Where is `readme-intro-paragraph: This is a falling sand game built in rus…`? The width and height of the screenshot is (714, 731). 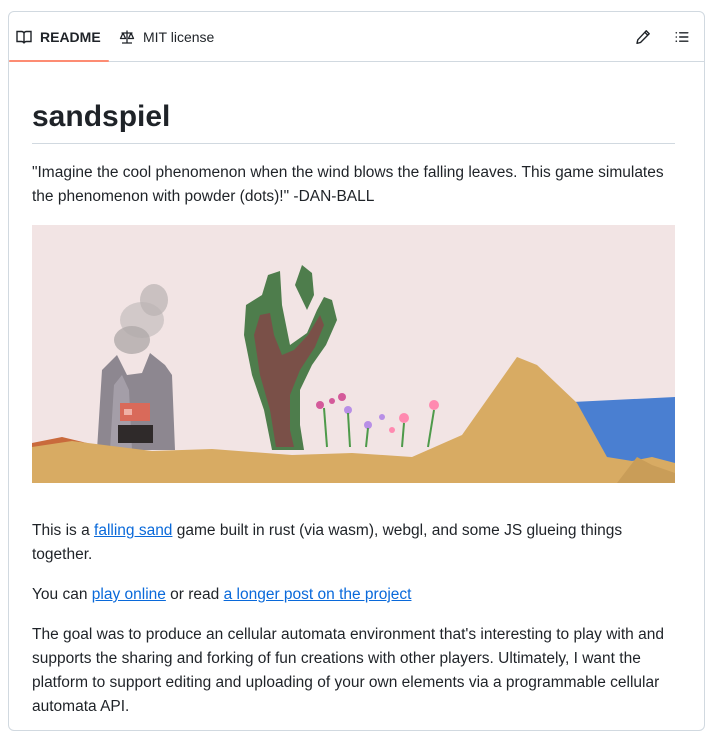
readme-intro-paragraph: This is a falling sand game built in rus… is located at coordinates (353, 543).